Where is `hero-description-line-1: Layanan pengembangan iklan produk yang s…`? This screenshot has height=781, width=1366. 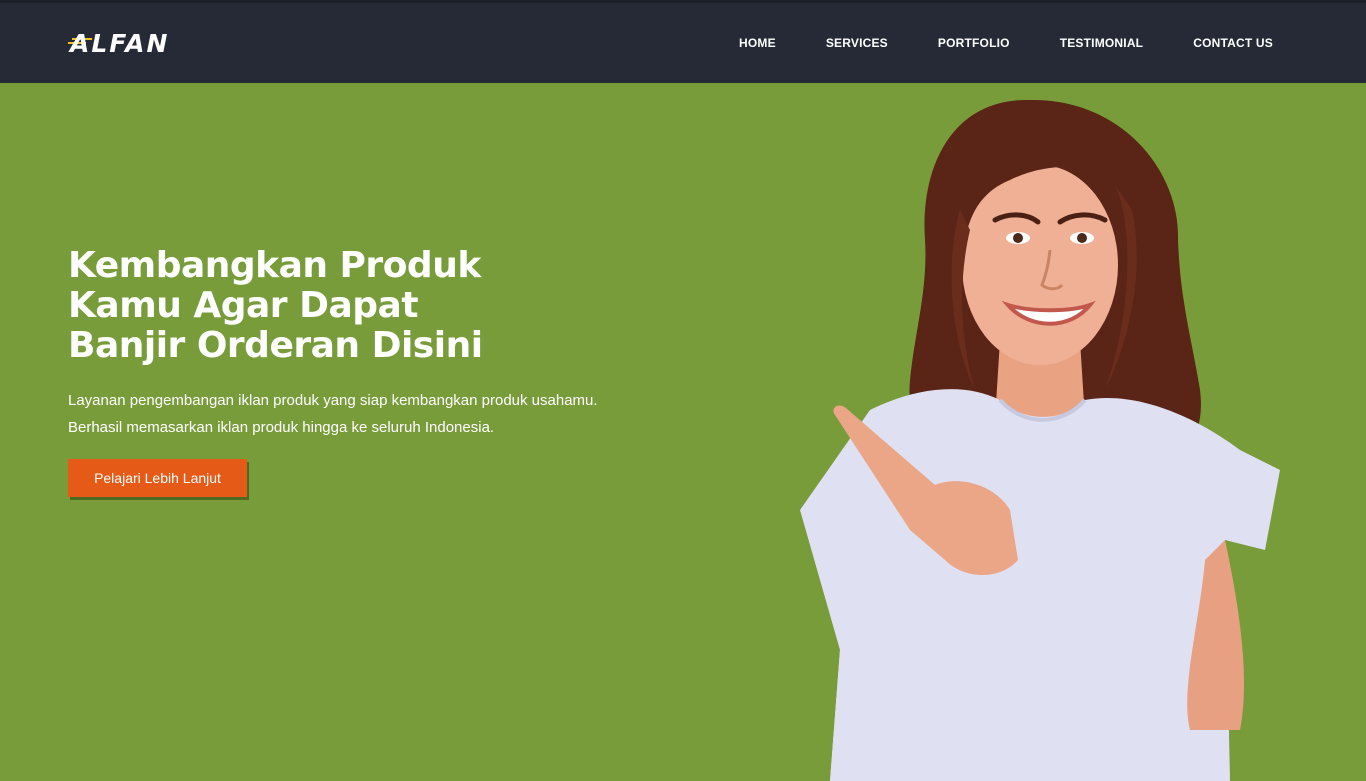 hero-description-line-1: Layanan pengembangan iklan produk yang s… is located at coordinates (333, 400).